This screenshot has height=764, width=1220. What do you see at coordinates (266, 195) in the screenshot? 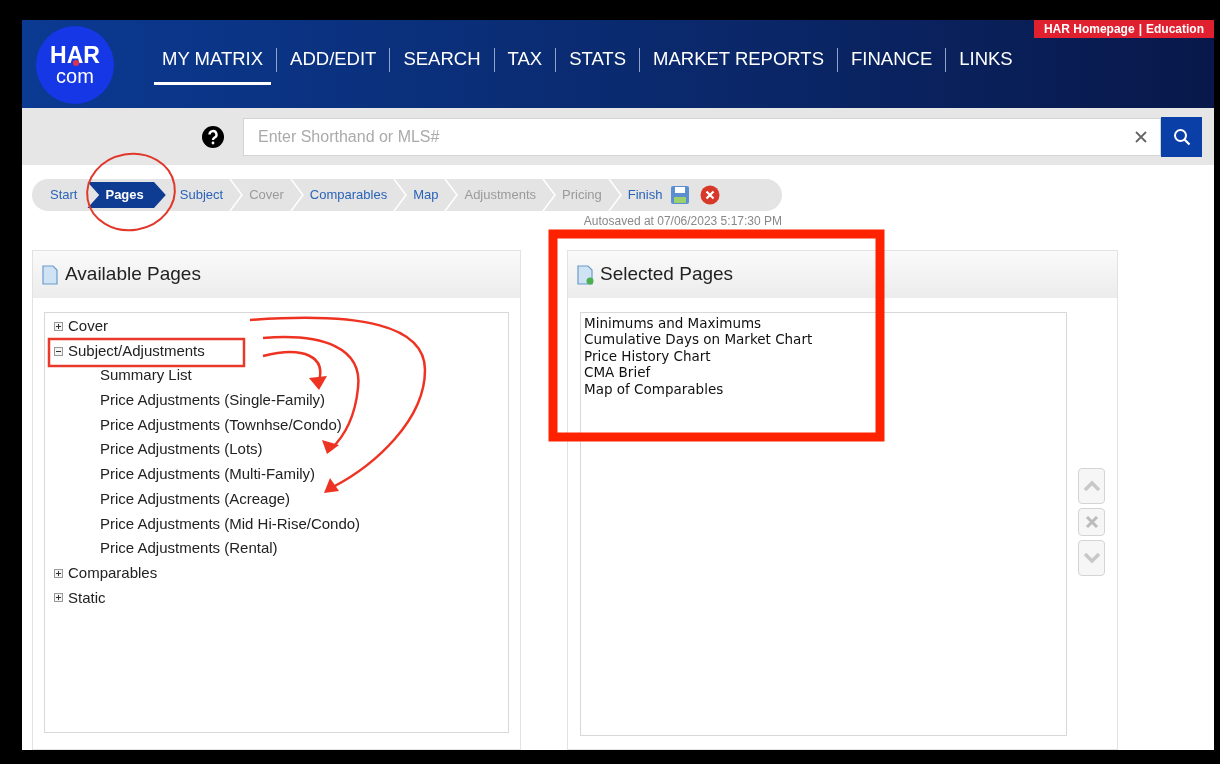
I see `wizard-step: Cover` at bounding box center [266, 195].